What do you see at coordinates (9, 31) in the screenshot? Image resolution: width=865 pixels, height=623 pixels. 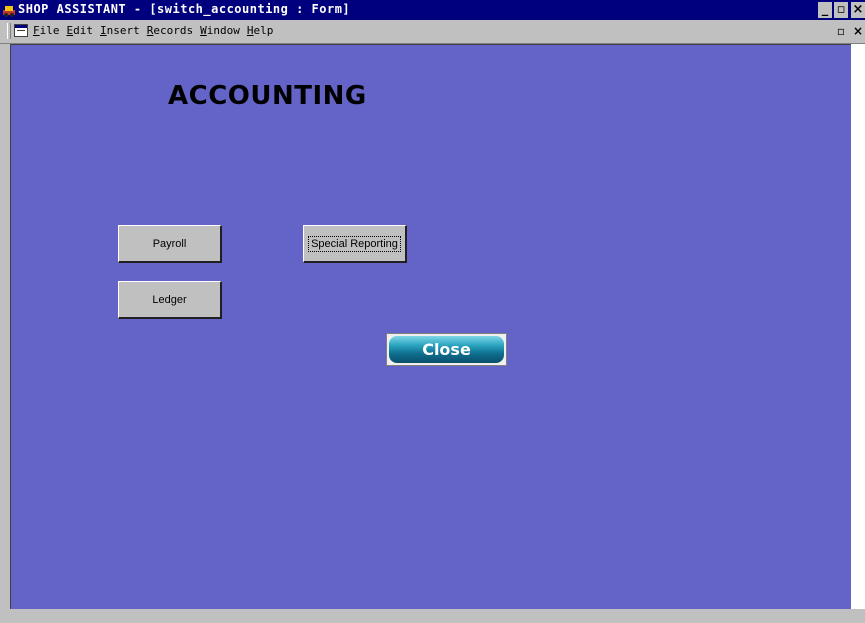 I see `menu-grip` at bounding box center [9, 31].